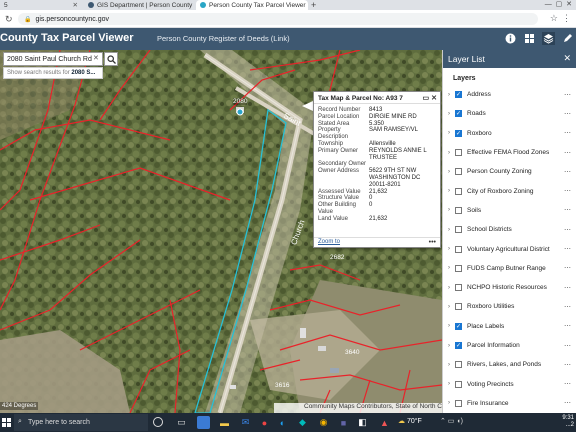 Image resolution: width=576 pixels, height=432 pixels. What do you see at coordinates (509, 248) in the screenshot?
I see `layer-item: › Voluntary Agricultural District ⋯` at bounding box center [509, 248].